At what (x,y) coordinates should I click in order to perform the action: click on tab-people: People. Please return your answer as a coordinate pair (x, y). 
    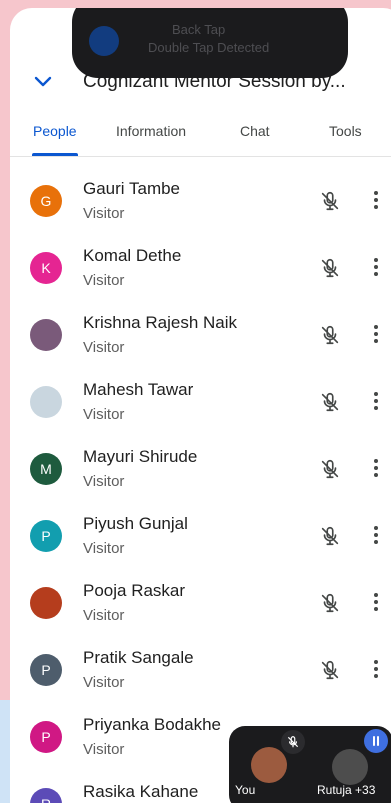
    Looking at the image, I should click on (55, 131).